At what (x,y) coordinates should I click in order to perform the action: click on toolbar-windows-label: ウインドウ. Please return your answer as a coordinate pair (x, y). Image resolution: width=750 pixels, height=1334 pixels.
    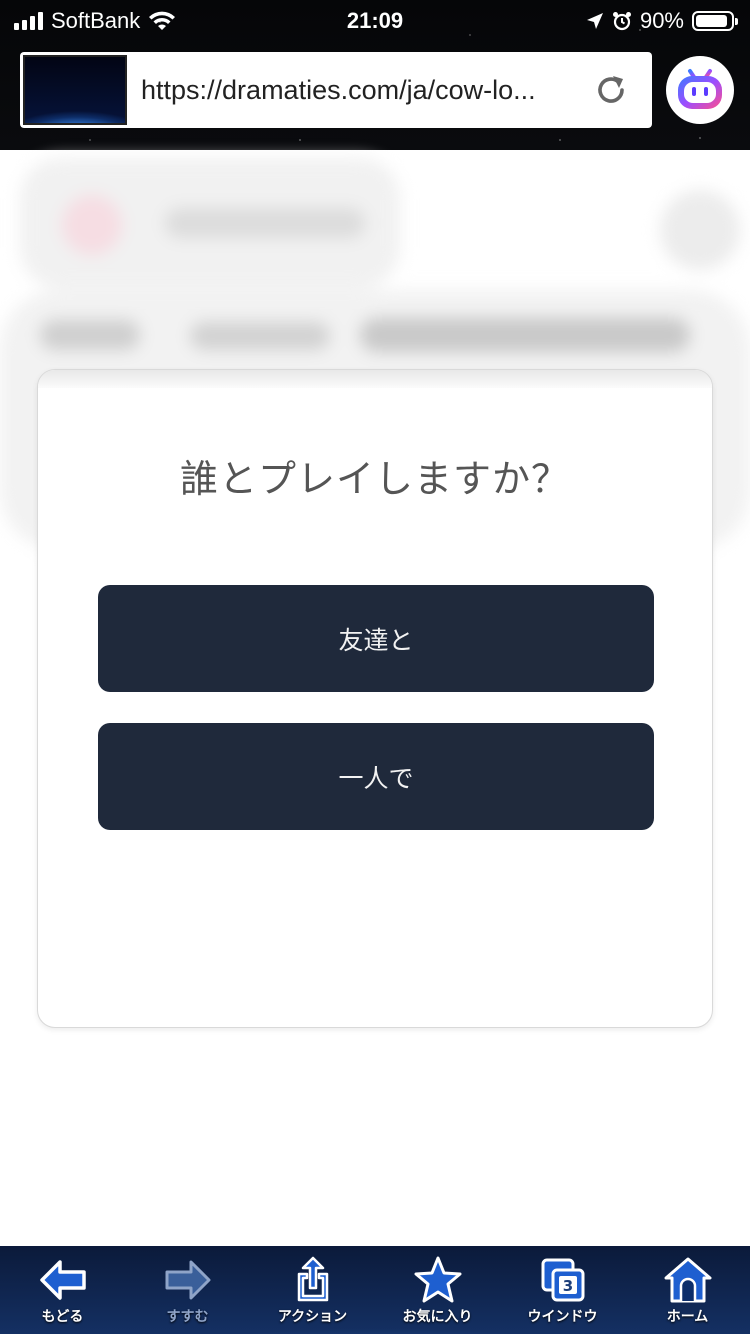
    Looking at the image, I should click on (562, 1317).